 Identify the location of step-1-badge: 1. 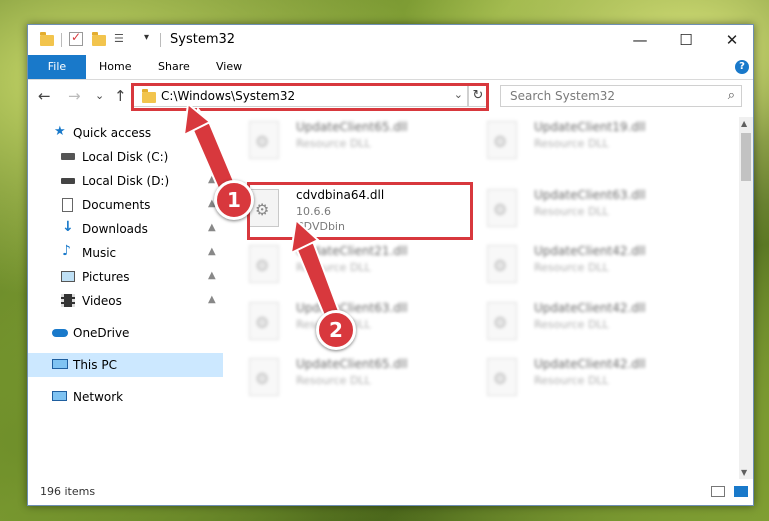
(234, 200).